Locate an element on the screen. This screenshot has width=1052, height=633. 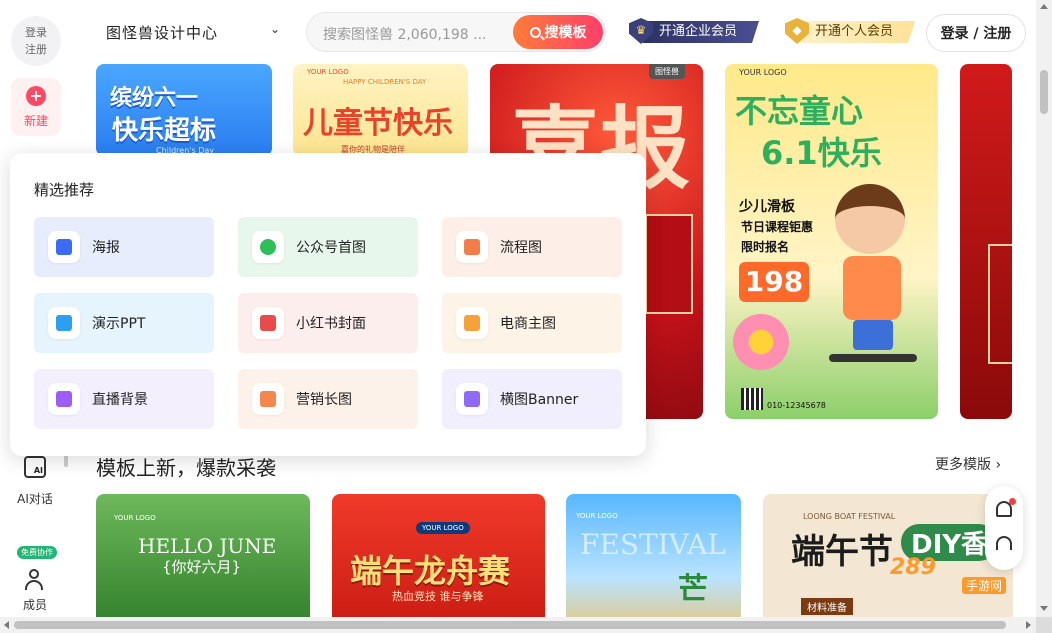
popup-item-label: 电商主图 is located at coordinates (528, 324).